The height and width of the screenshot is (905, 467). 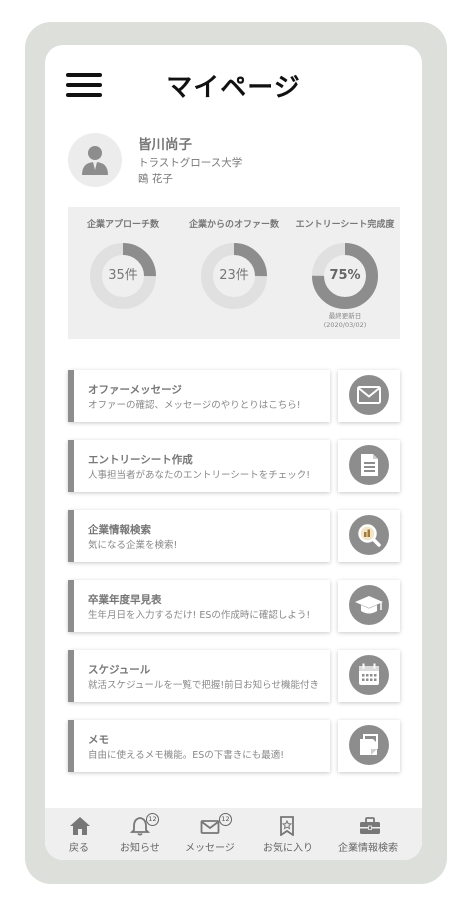 I want to click on memo-icon, so click(x=369, y=745).